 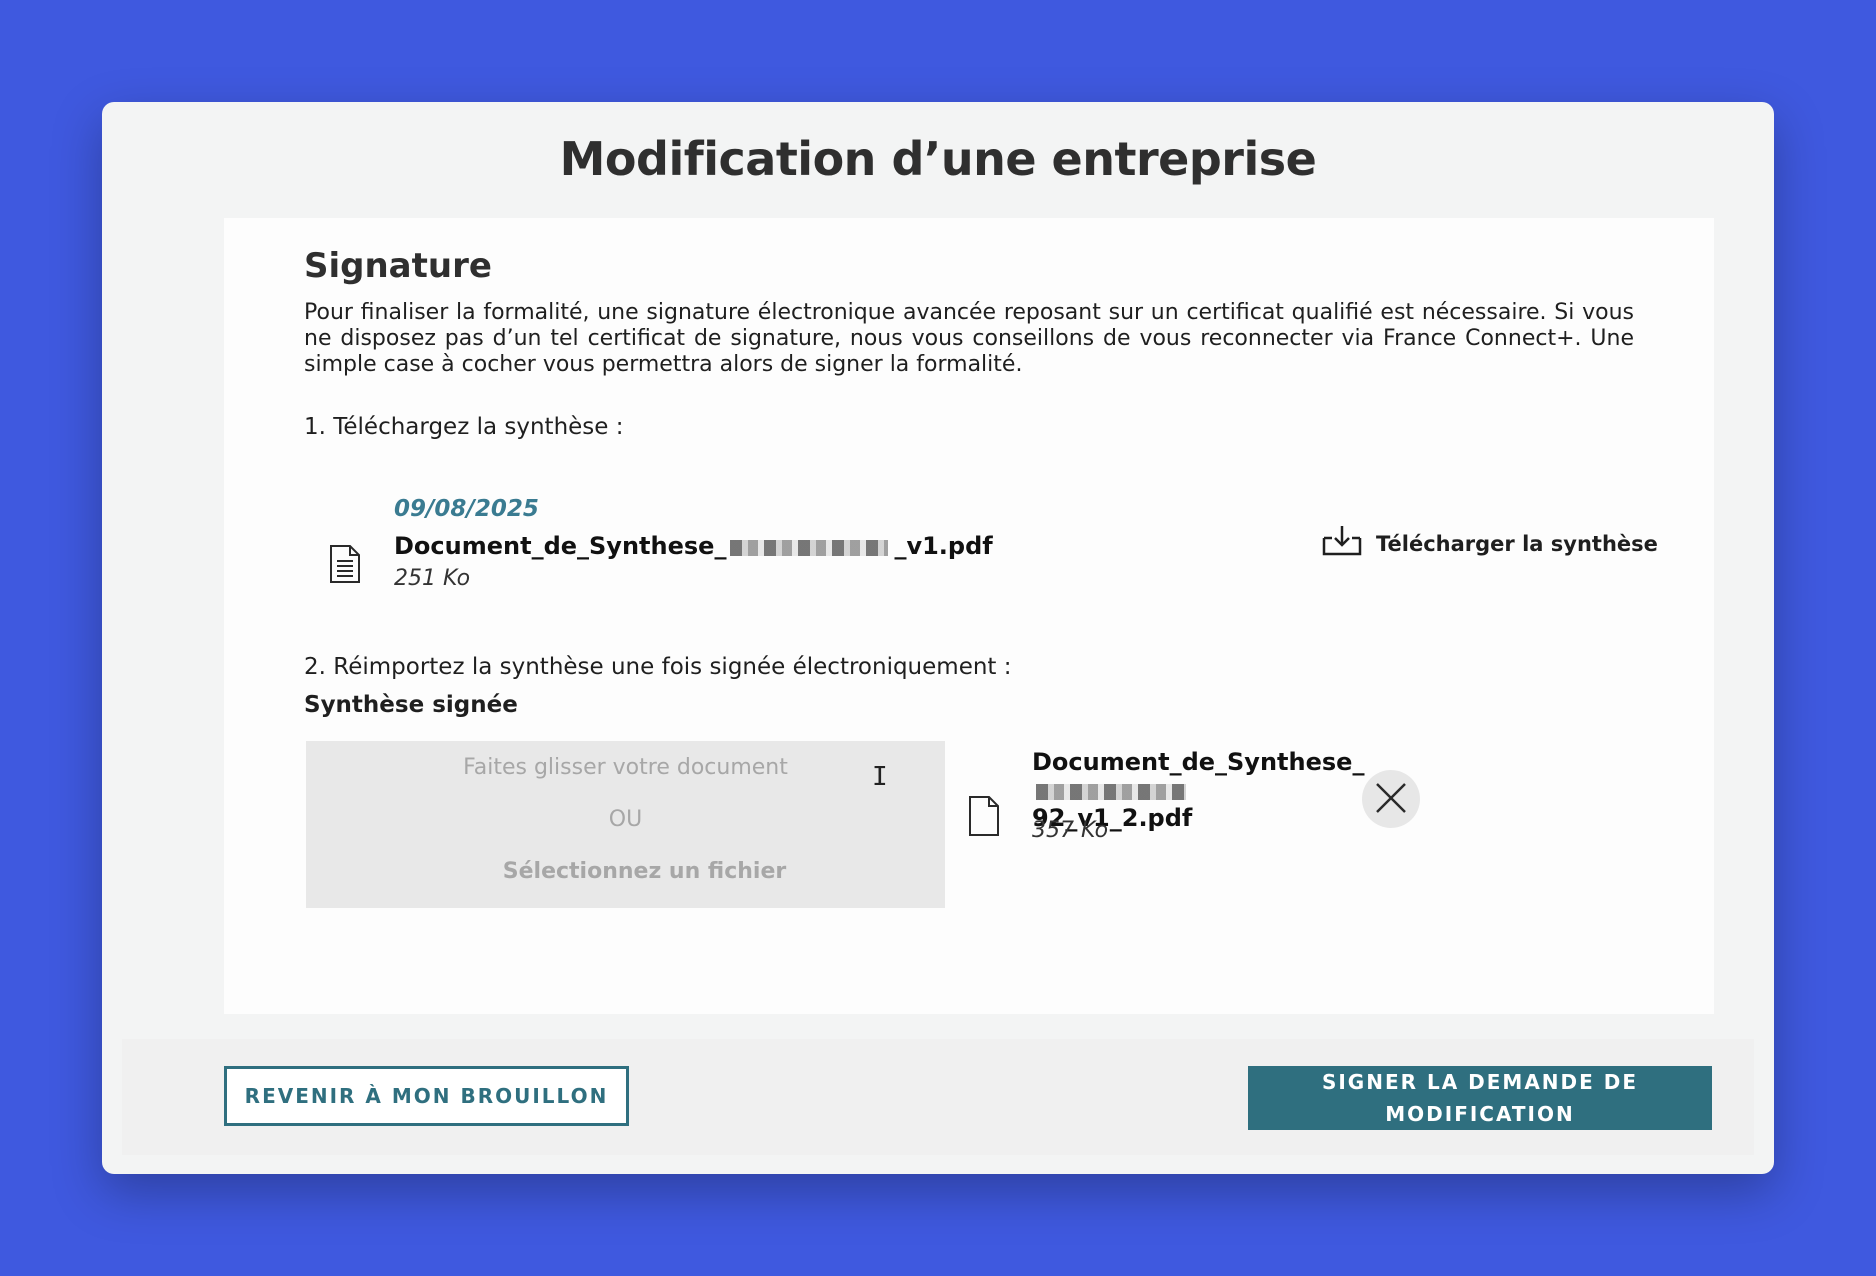 What do you see at coordinates (625, 819) in the screenshot?
I see `dropzone-or-text: OU` at bounding box center [625, 819].